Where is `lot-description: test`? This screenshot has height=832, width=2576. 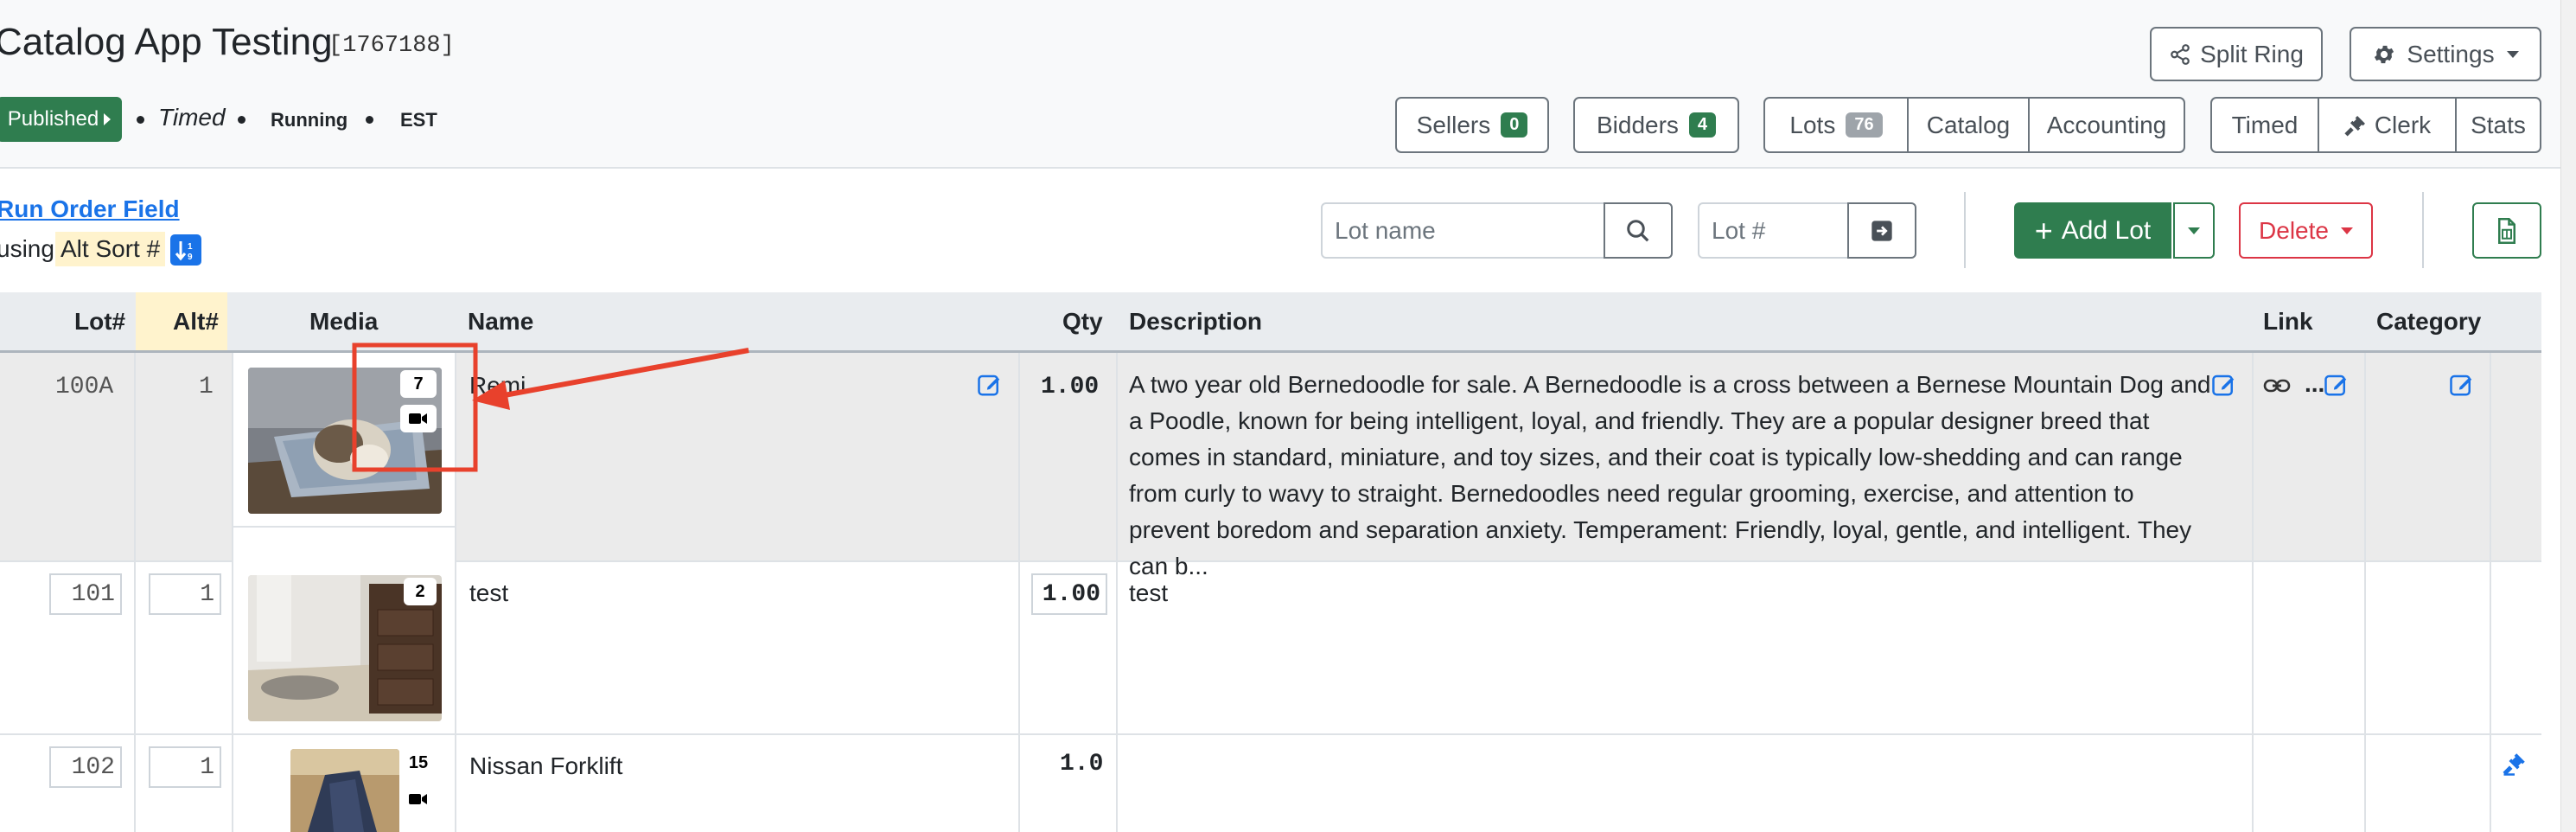 lot-description: test is located at coordinates (1674, 593).